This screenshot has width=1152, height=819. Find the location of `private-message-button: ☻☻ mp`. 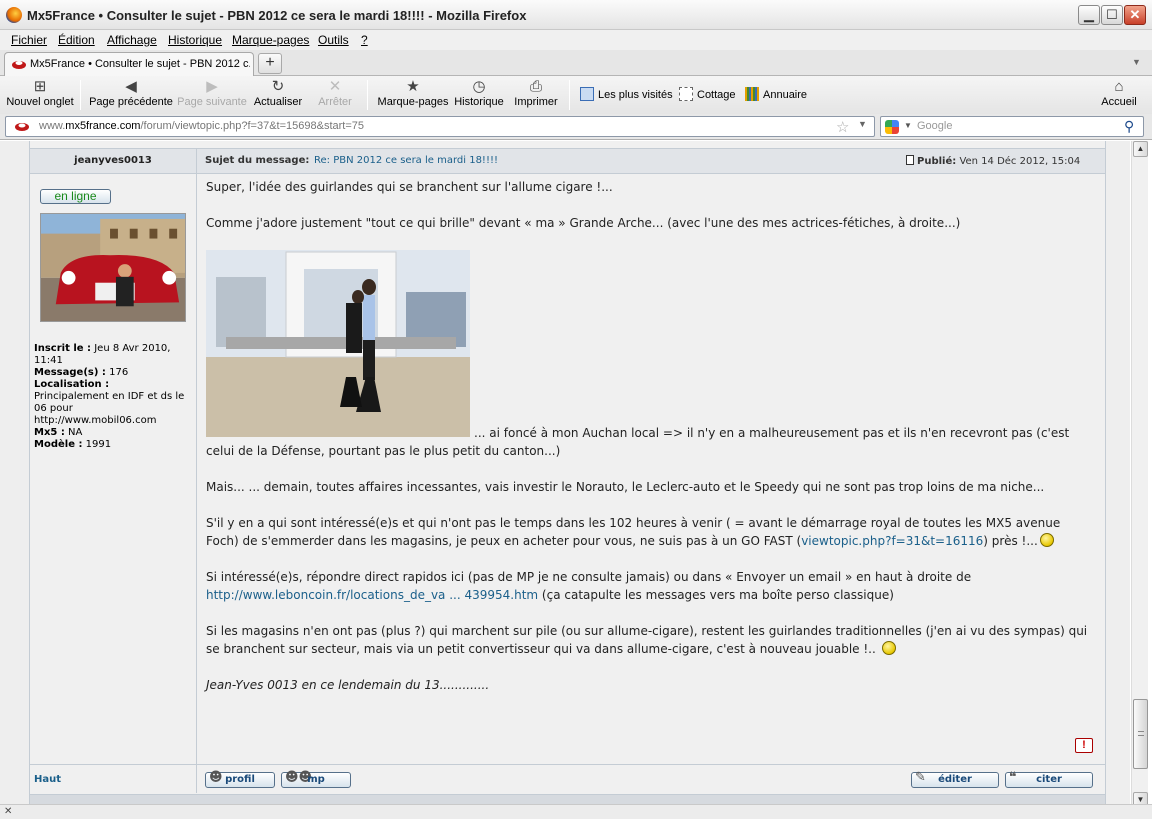

private-message-button: ☻☻ mp is located at coordinates (316, 779).